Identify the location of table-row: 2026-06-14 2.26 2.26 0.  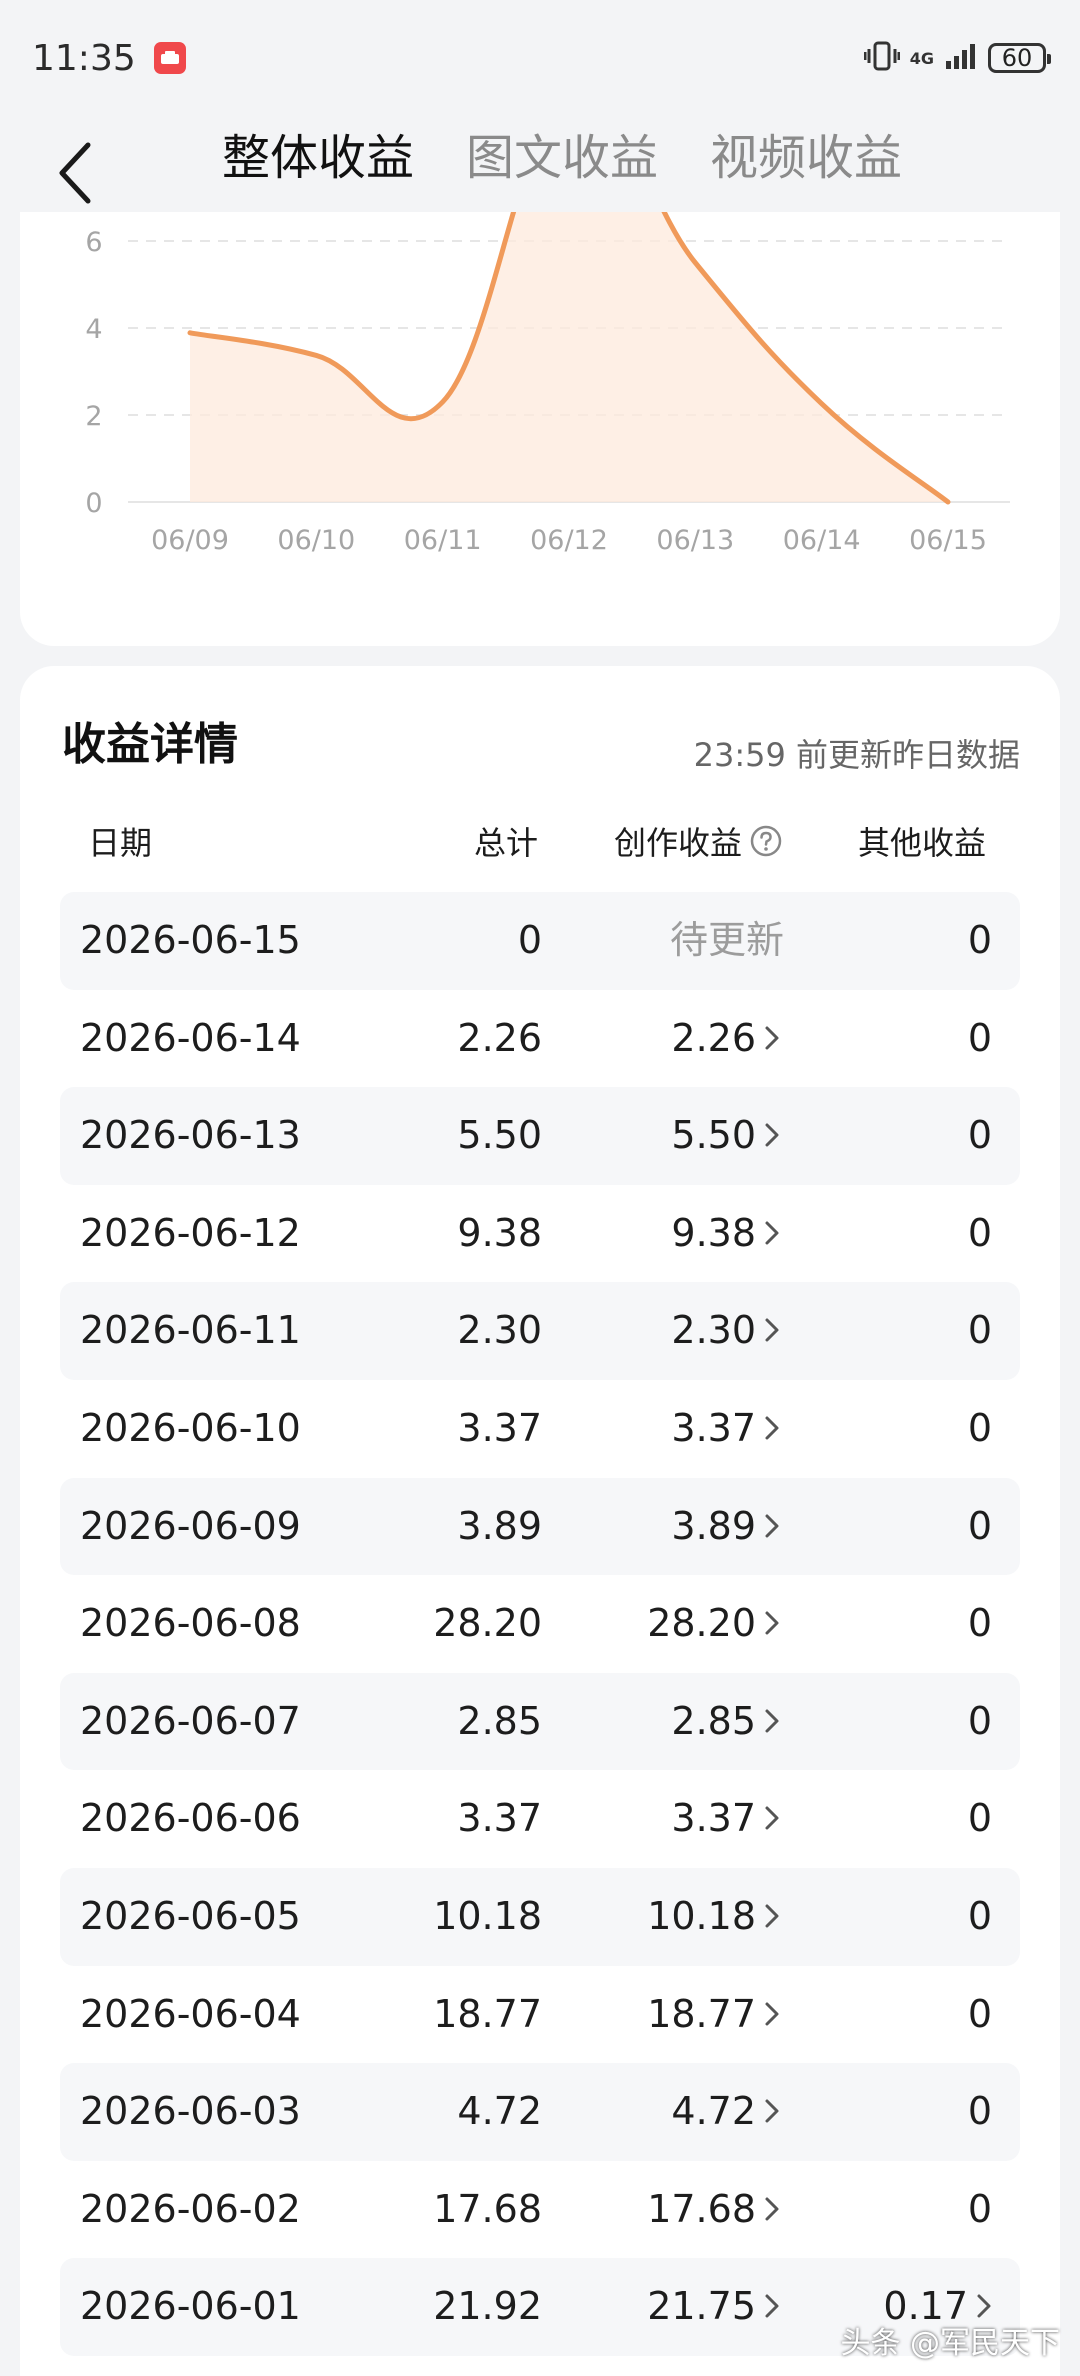
(540, 1039).